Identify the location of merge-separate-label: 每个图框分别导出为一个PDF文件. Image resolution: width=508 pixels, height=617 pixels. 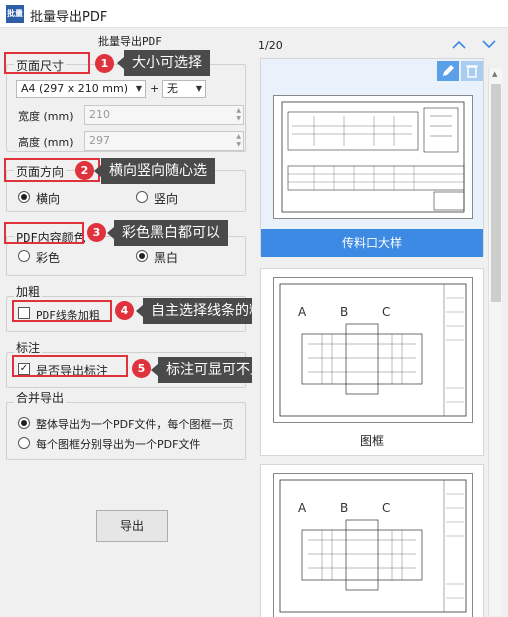
(118, 444).